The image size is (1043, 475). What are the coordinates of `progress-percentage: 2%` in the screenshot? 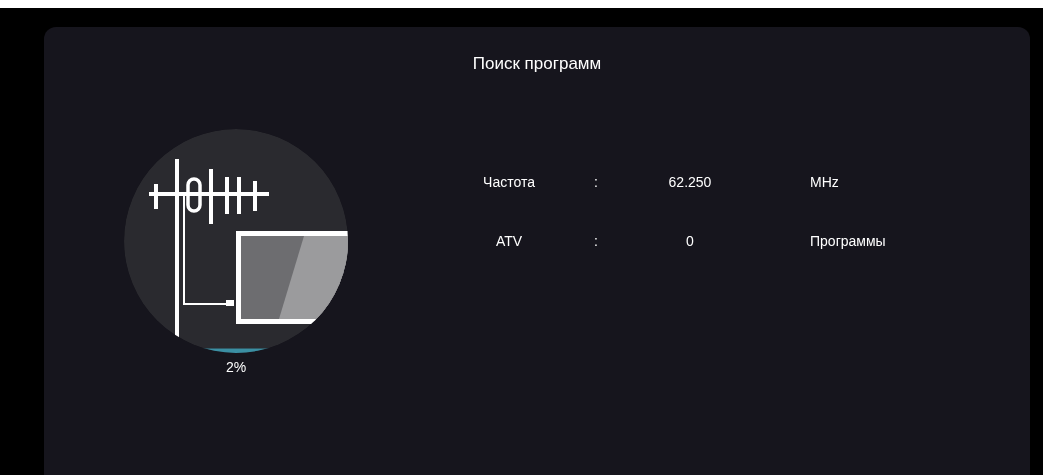 It's located at (236, 367).